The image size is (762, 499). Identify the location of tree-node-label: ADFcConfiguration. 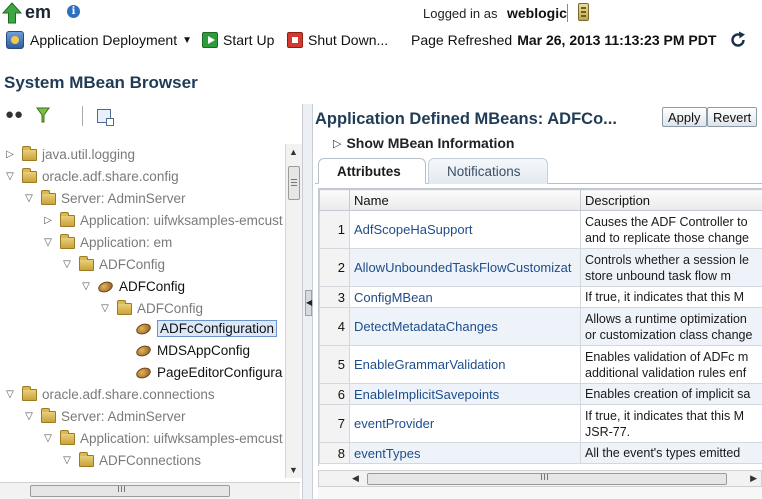
(217, 328).